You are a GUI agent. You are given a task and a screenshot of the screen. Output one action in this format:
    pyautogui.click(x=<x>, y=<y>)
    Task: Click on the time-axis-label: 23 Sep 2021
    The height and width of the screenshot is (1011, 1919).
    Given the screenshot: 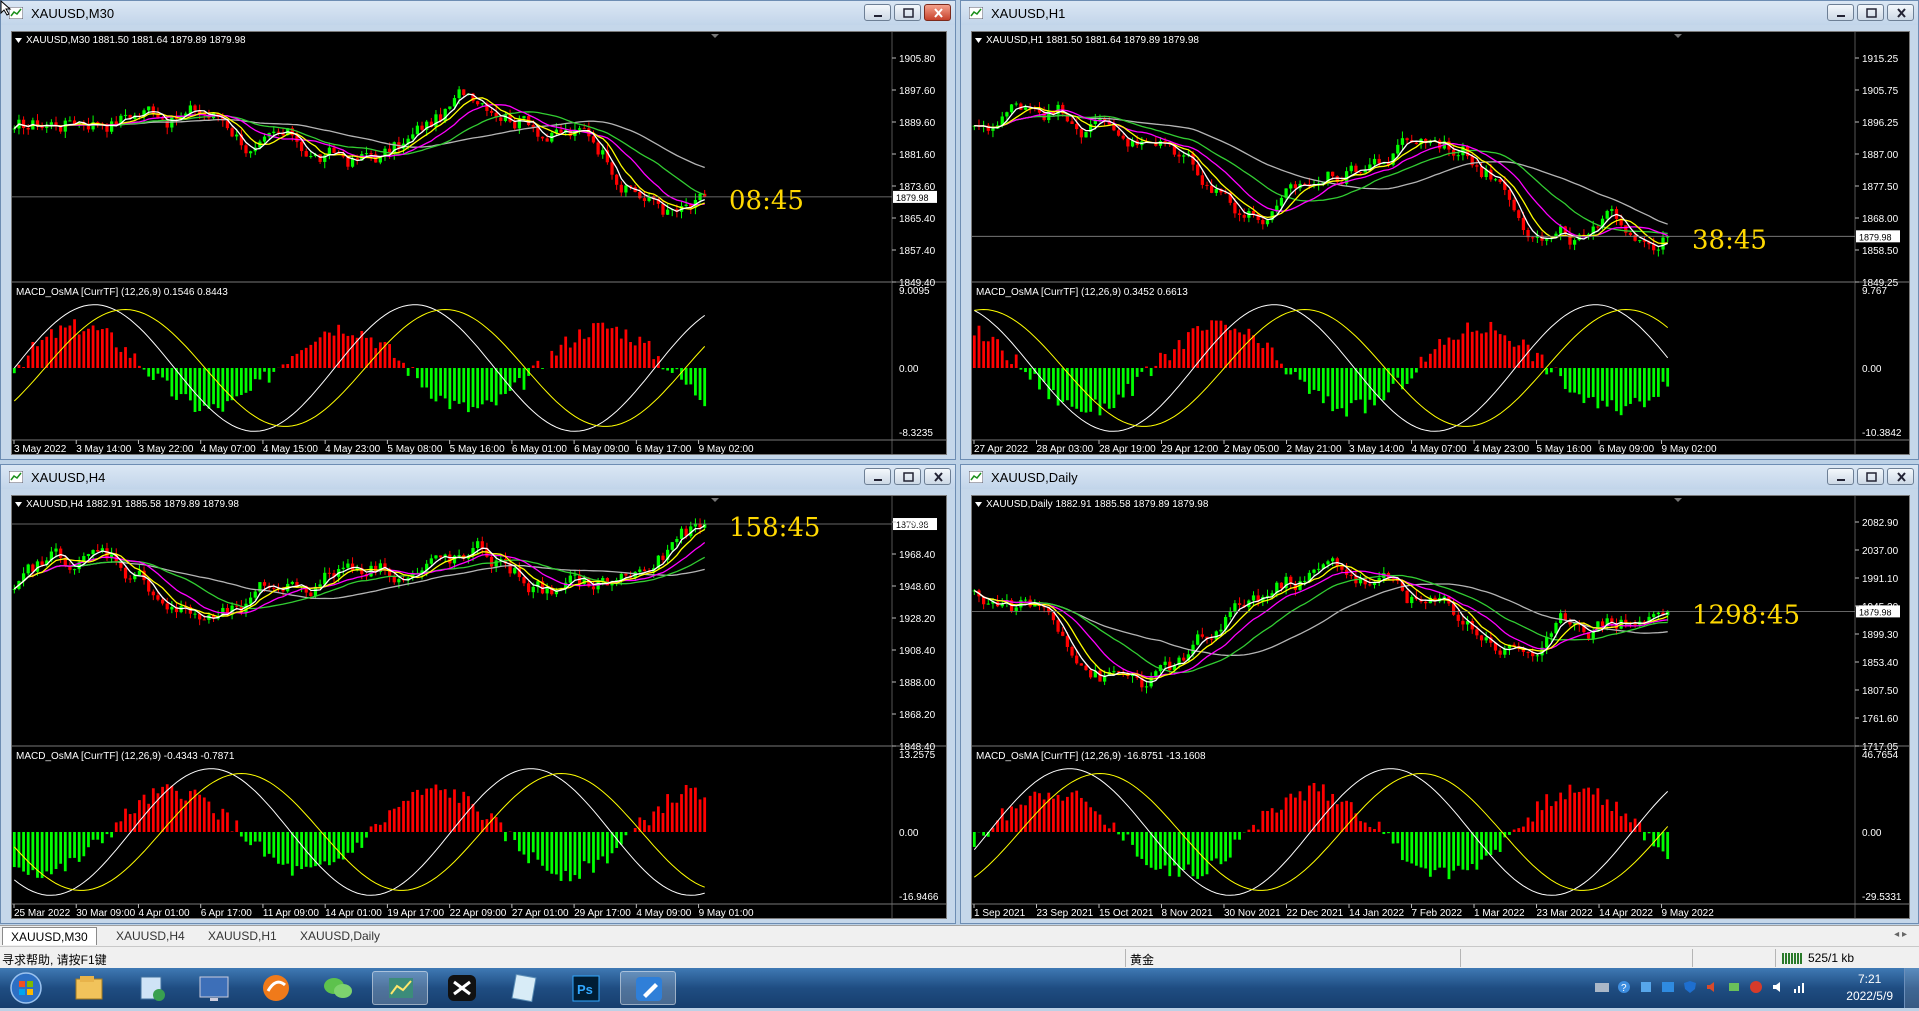 What is the action you would take?
    pyautogui.click(x=1065, y=913)
    